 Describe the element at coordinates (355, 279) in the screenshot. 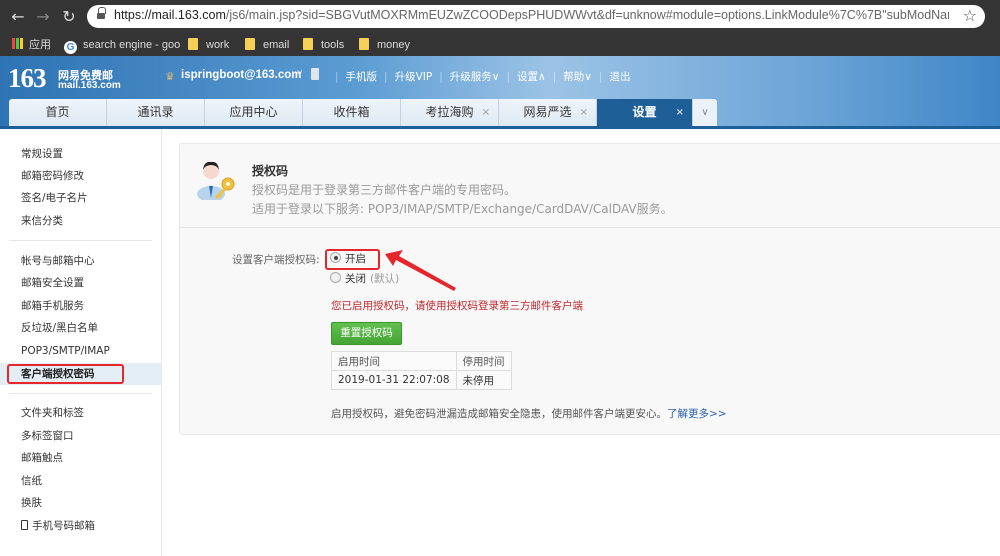

I see `radio-label: 关闭` at that location.